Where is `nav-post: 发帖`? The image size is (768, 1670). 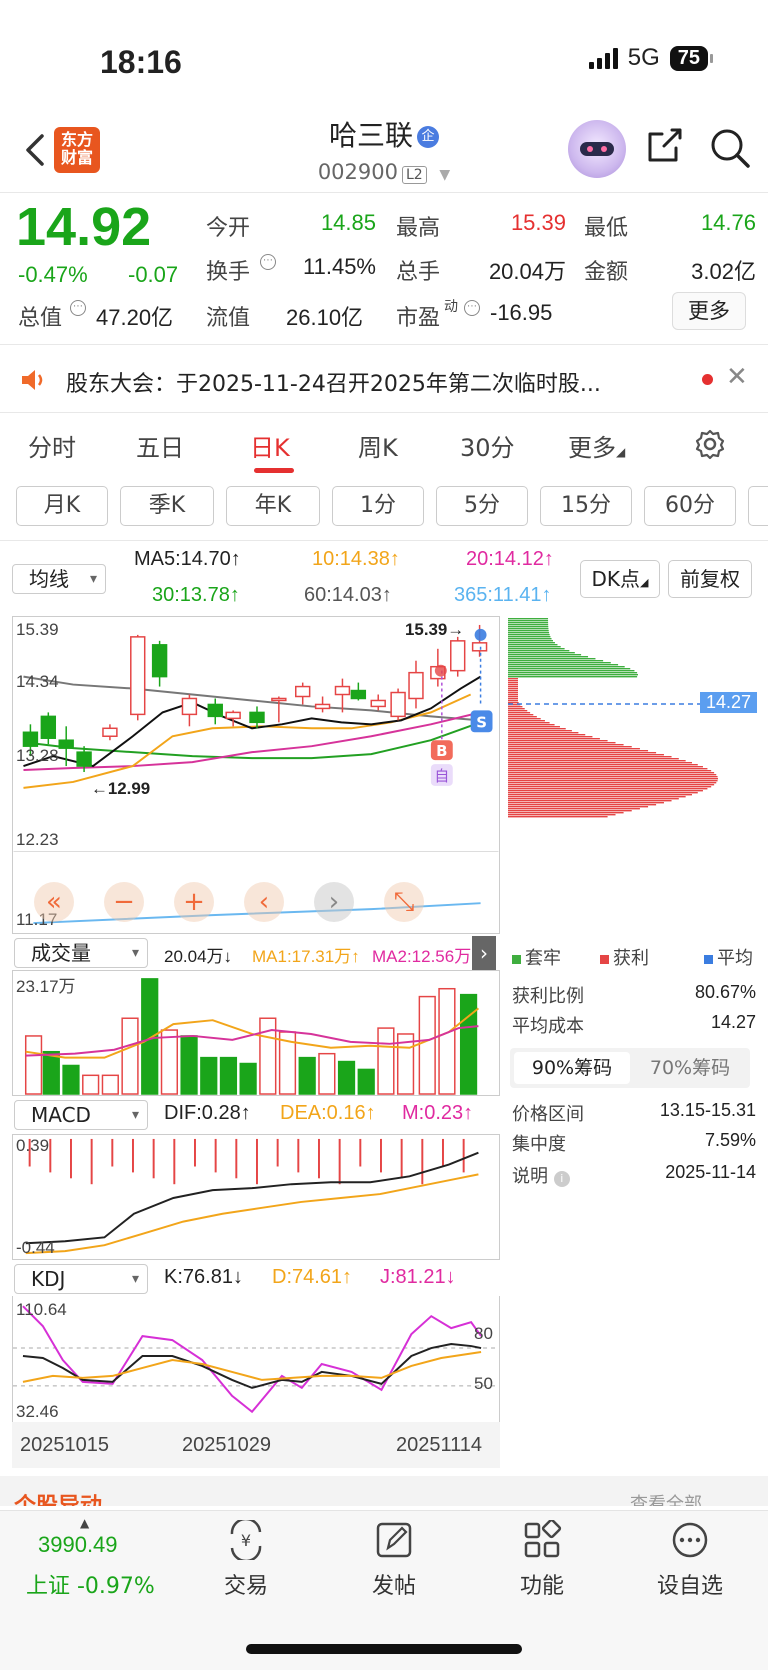 nav-post: 发帖 is located at coordinates (394, 1560).